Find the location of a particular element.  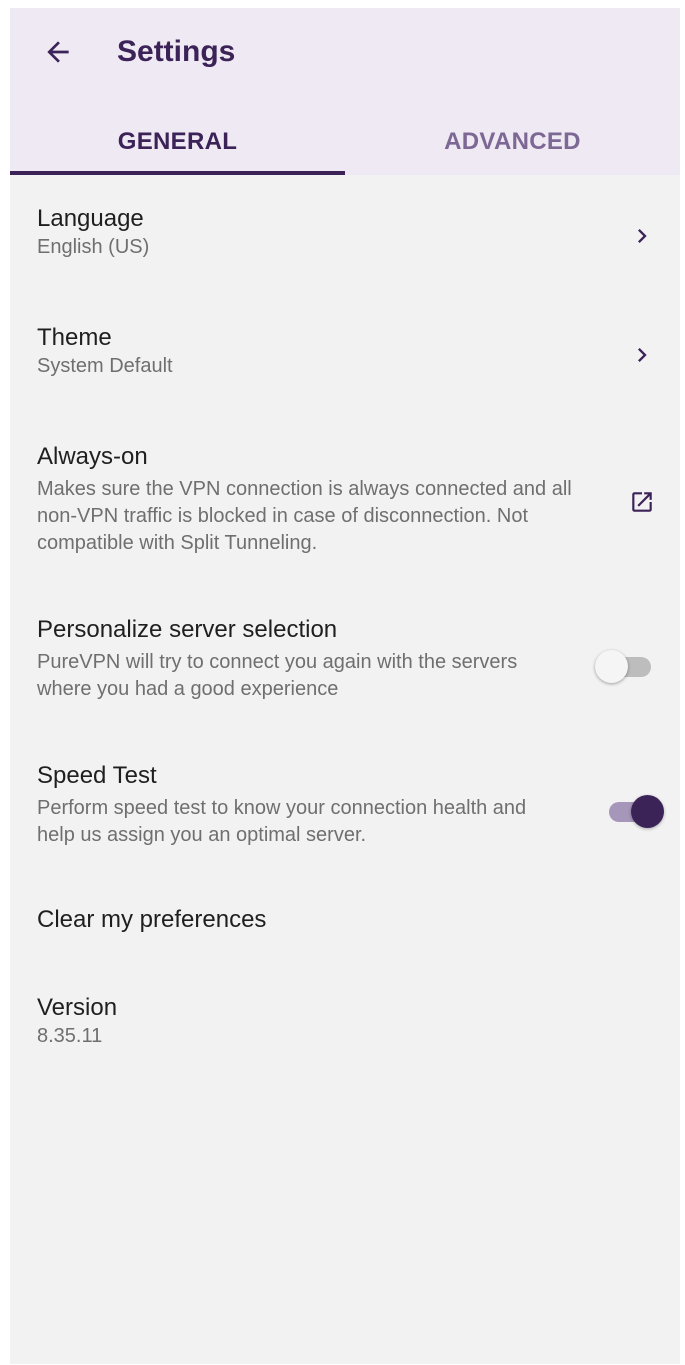

speed-test-title: Speed Test is located at coordinates (97, 775).